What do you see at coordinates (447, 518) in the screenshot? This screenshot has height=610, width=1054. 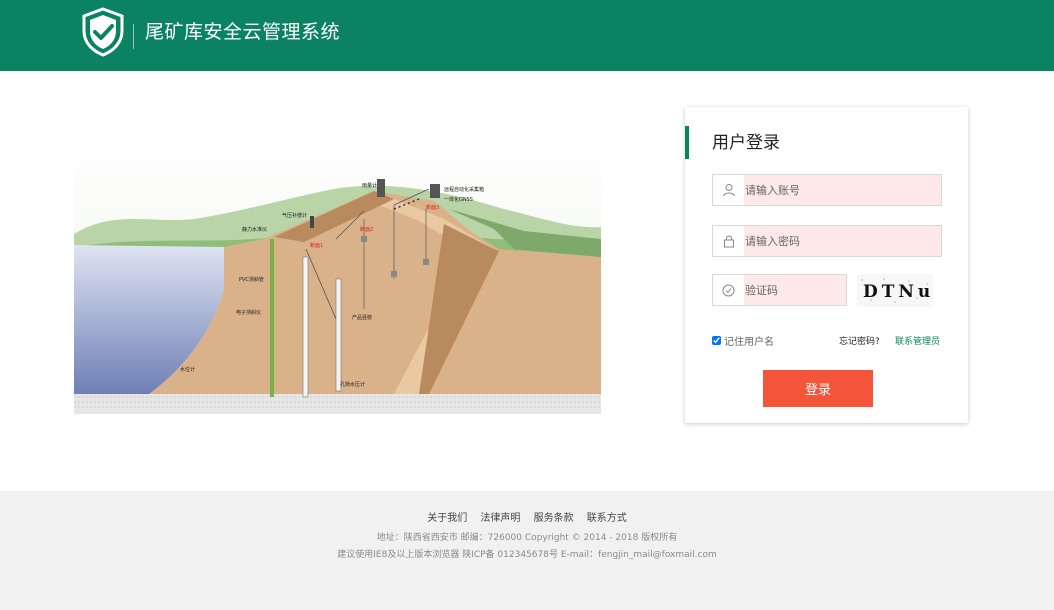 I see `footer-link-about: 关于我们` at bounding box center [447, 518].